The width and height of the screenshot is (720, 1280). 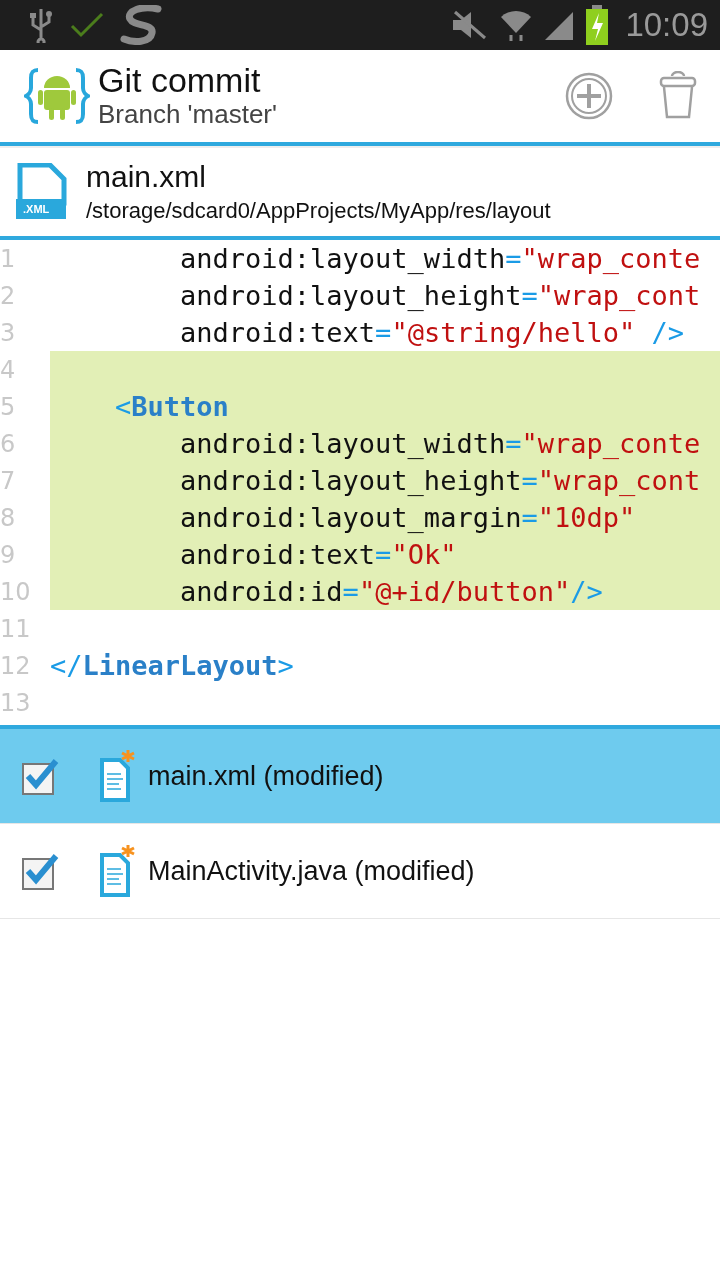 I want to click on check-icon, so click(x=87, y=25).